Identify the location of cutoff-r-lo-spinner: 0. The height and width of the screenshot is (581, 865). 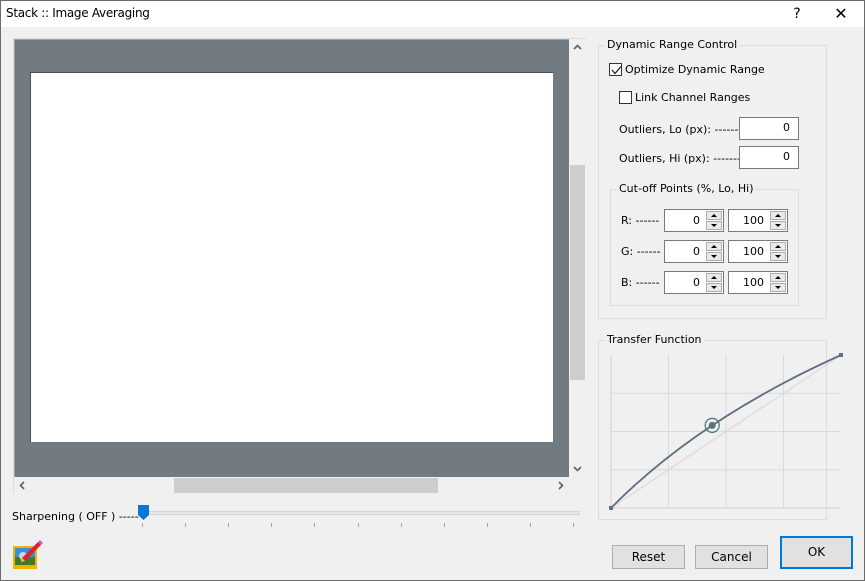
(694, 220).